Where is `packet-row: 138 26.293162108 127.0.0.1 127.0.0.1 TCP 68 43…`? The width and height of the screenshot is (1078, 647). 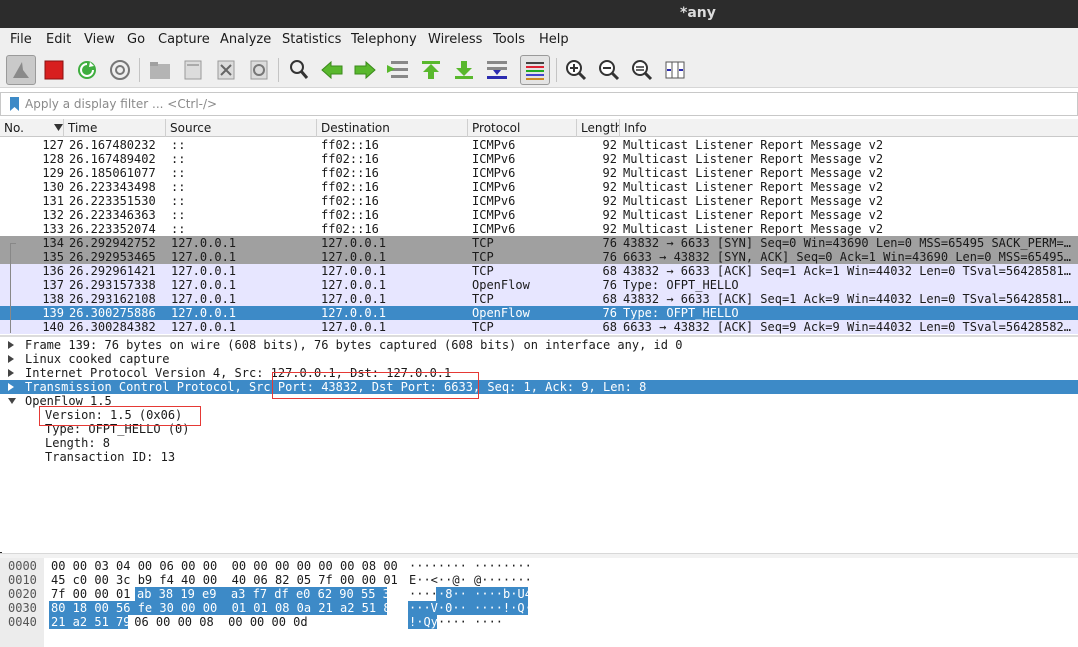 packet-row: 138 26.293162108 127.0.0.1 127.0.0.1 TCP 68 43… is located at coordinates (539, 299).